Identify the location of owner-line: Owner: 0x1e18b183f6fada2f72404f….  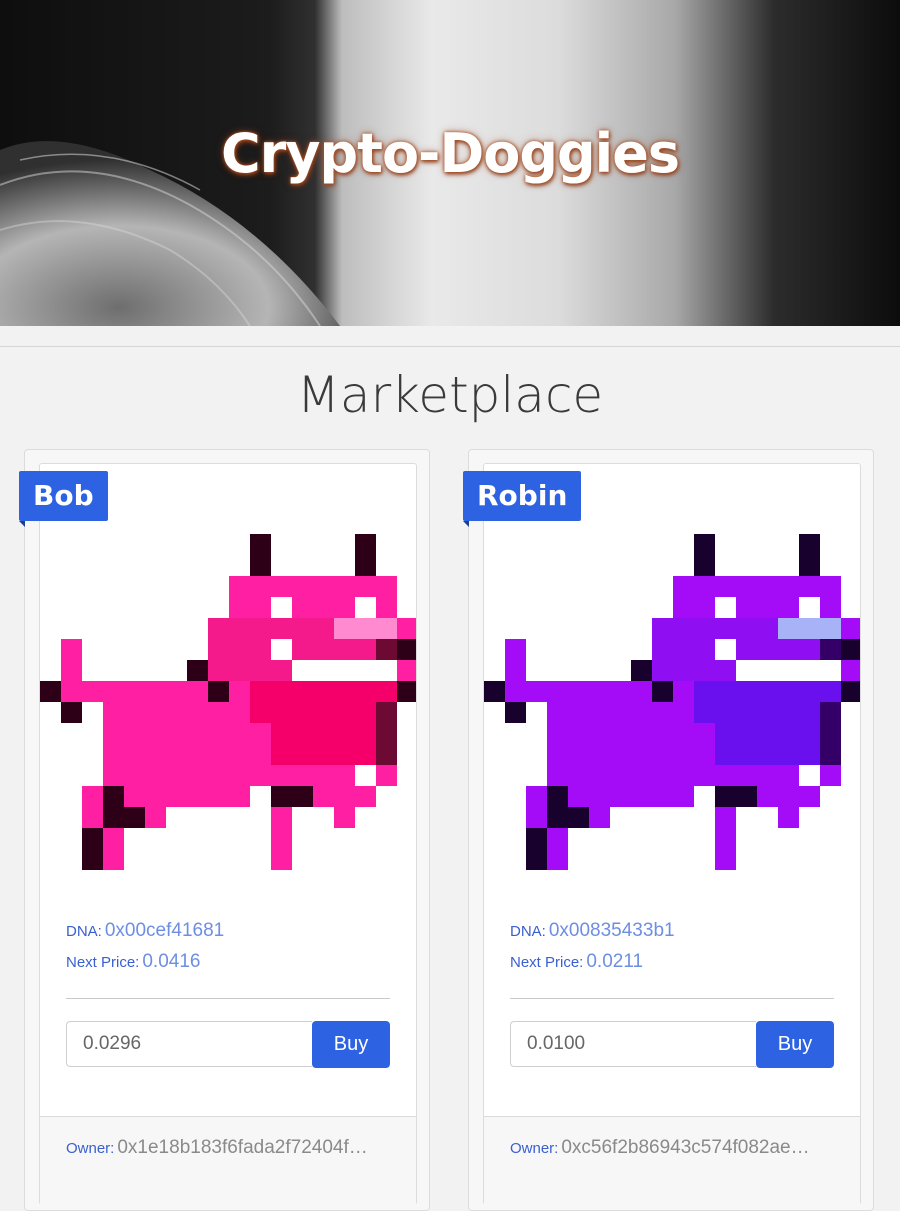
(231, 1148).